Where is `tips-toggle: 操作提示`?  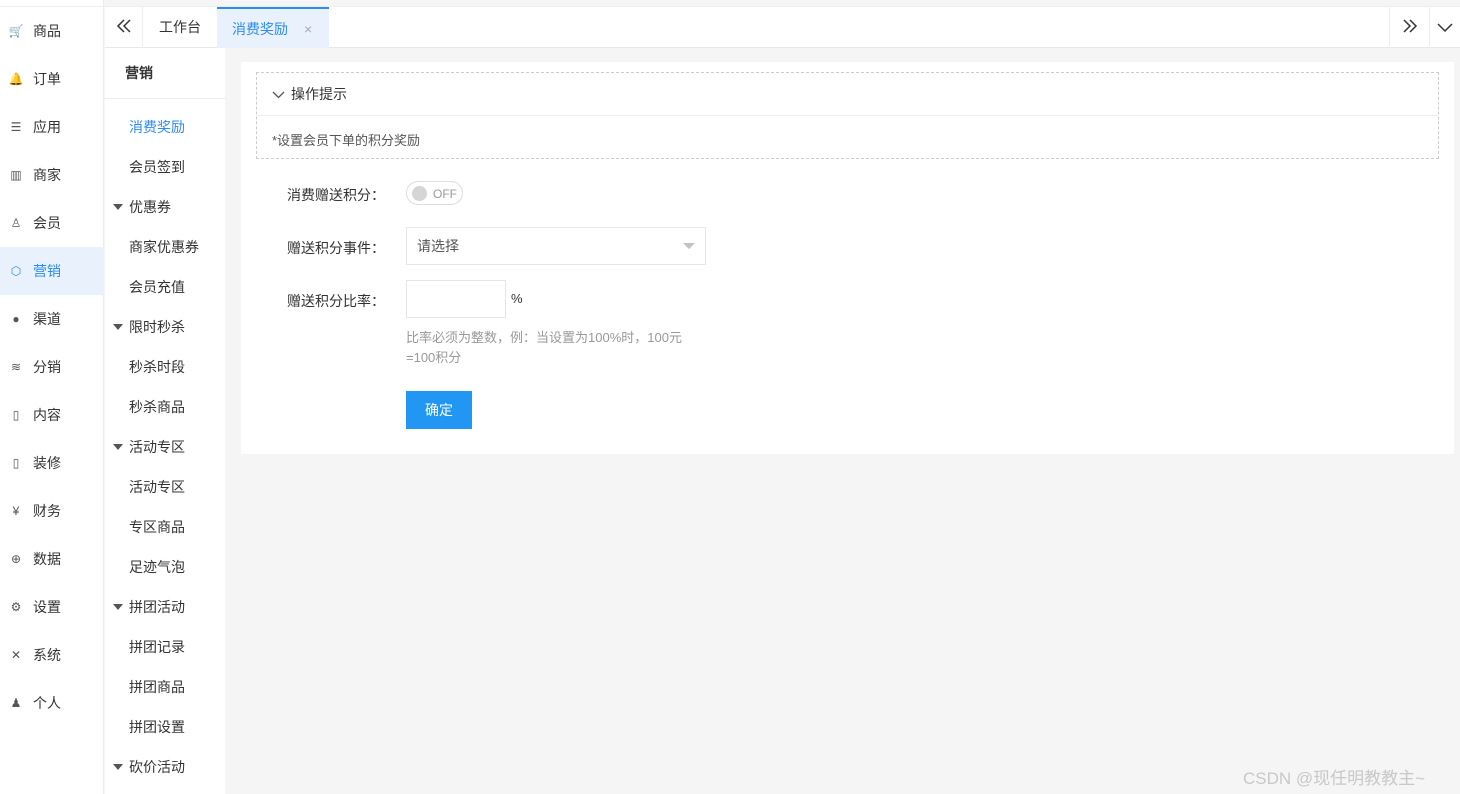
tips-toggle: 操作提示 is located at coordinates (847, 94).